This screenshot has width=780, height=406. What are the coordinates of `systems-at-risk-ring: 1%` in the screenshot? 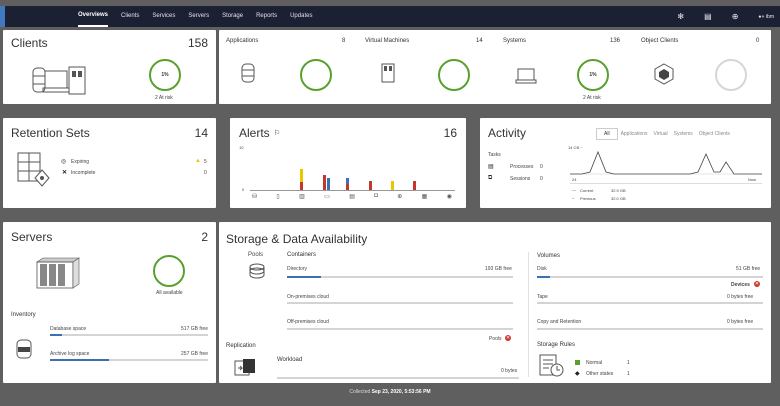 It's located at (593, 75).